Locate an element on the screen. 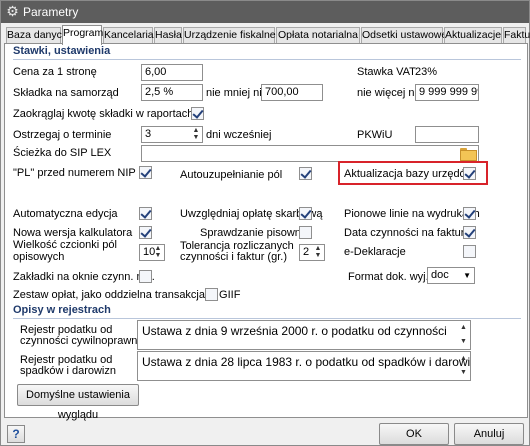 The width and height of the screenshot is (530, 446). rejestr1-label-2: czynności cywilnoprawnych is located at coordinates (87, 341).